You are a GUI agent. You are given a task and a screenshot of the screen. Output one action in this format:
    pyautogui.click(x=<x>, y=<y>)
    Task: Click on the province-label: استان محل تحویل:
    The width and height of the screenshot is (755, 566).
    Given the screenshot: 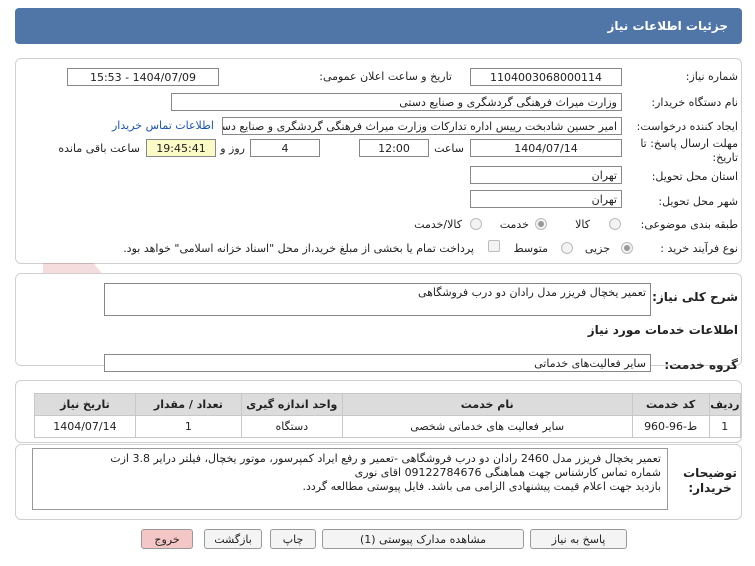 What is the action you would take?
    pyautogui.click(x=694, y=176)
    